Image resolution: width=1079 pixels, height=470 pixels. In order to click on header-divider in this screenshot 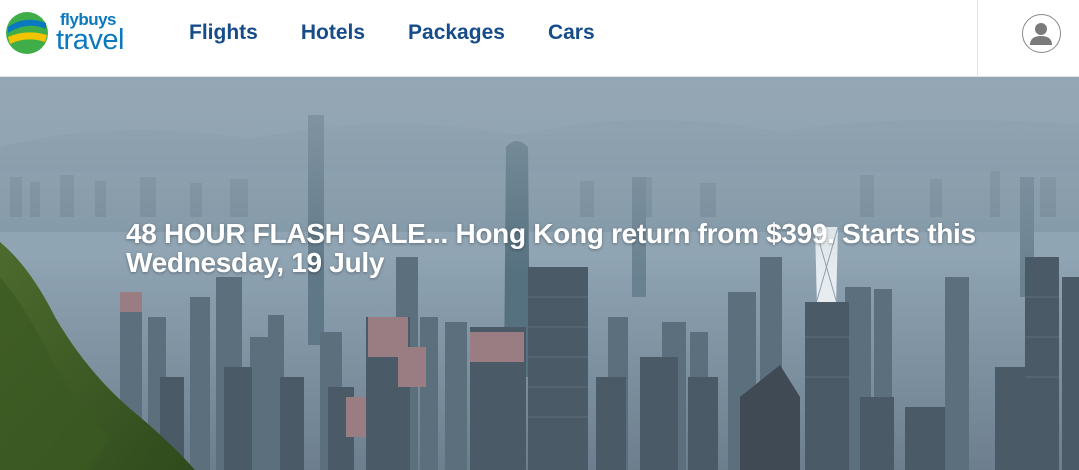, I will do `click(977, 38)`.